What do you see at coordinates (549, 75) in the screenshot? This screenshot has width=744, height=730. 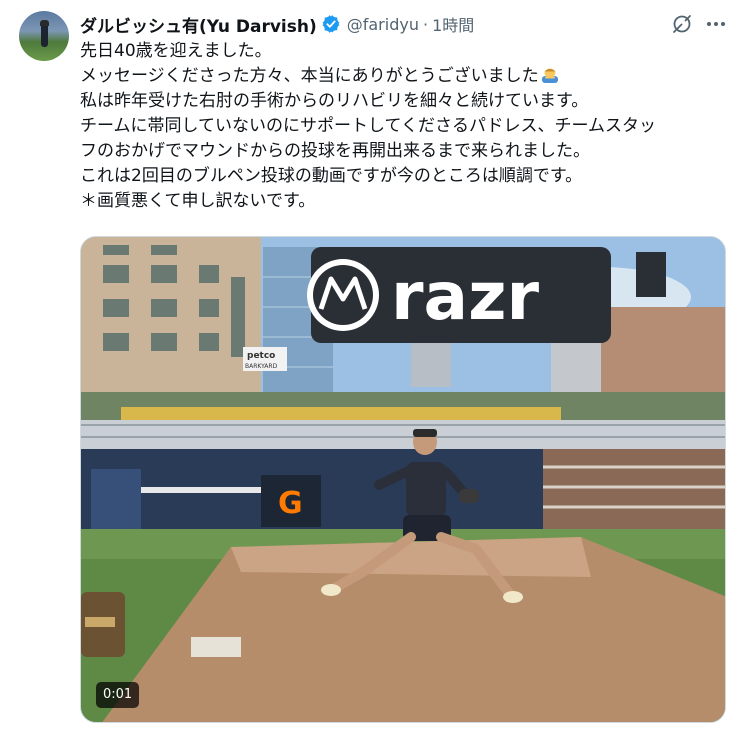 I see `man-bowing-emoji-icon` at bounding box center [549, 75].